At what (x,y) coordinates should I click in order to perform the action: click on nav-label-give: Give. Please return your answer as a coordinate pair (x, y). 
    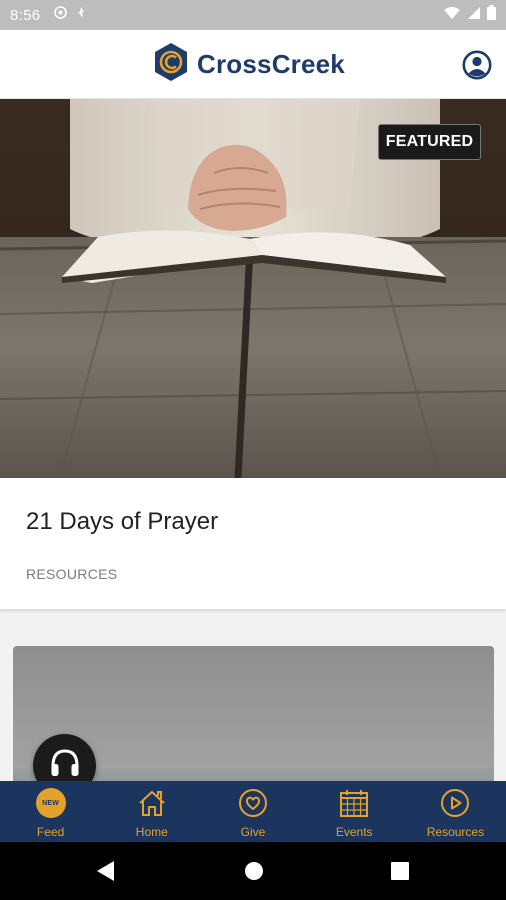
    Looking at the image, I should click on (253, 832).